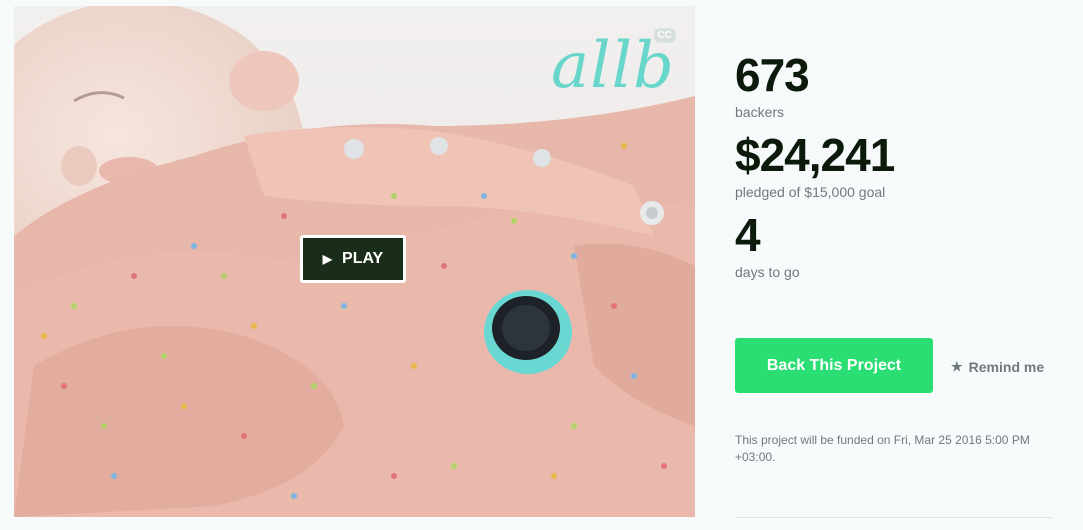 Image resolution: width=1083 pixels, height=530 pixels. I want to click on pledged-amount: $24,241, so click(815, 155).